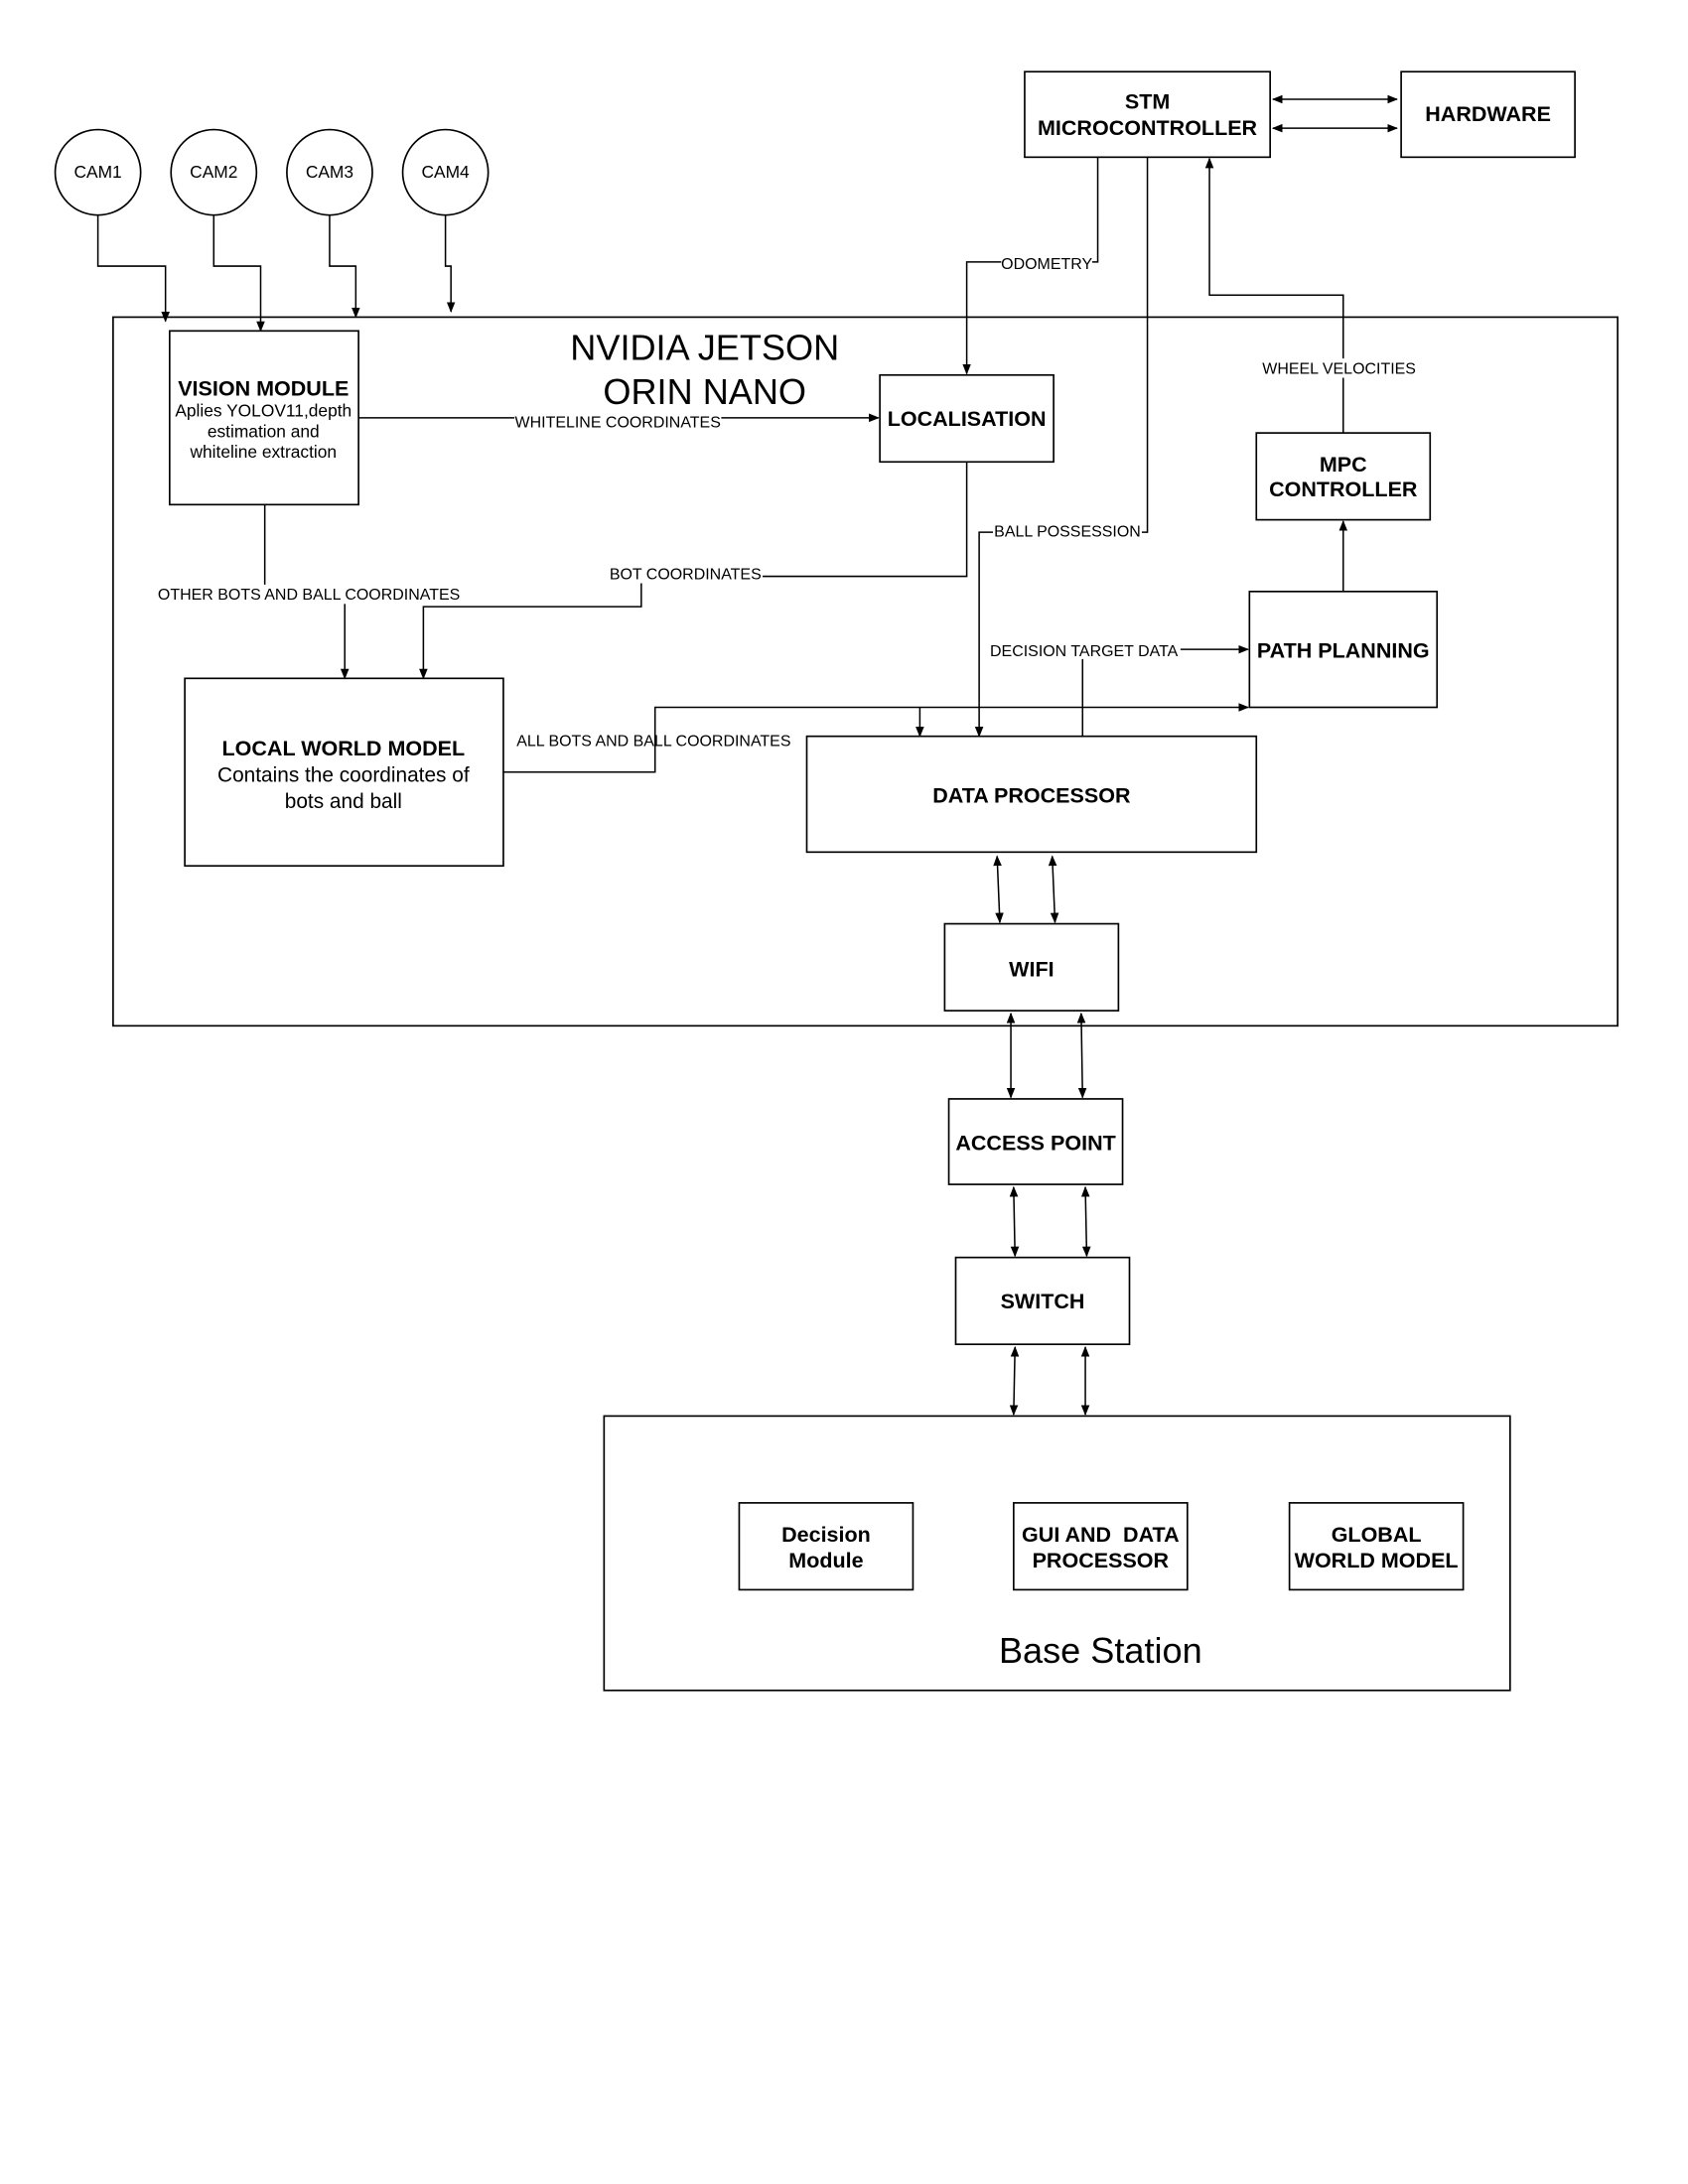 Image resolution: width=1688 pixels, height=2184 pixels. What do you see at coordinates (1343, 651) in the screenshot?
I see `path-planning-label: PATH PLANNING` at bounding box center [1343, 651].